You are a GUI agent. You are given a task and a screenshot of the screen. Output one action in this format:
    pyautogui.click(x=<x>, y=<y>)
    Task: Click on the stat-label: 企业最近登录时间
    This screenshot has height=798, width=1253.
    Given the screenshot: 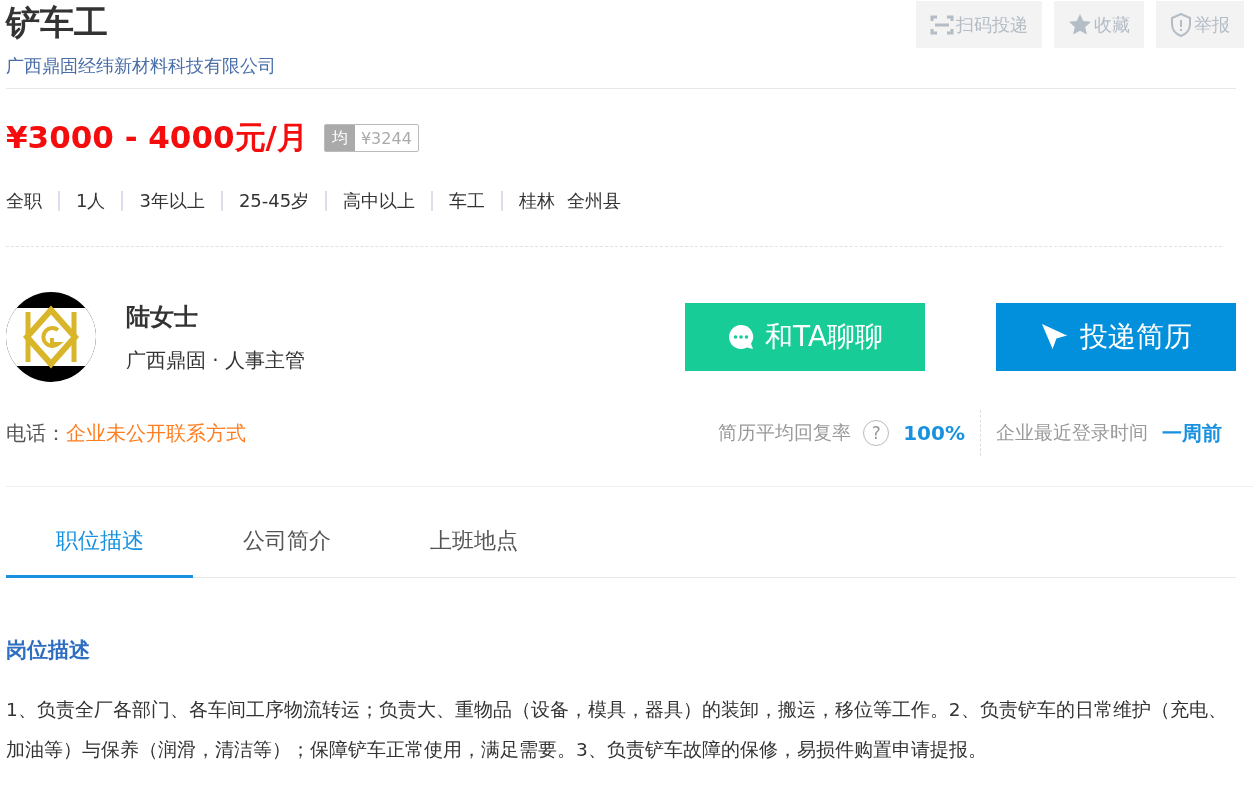 What is the action you would take?
    pyautogui.click(x=1072, y=432)
    